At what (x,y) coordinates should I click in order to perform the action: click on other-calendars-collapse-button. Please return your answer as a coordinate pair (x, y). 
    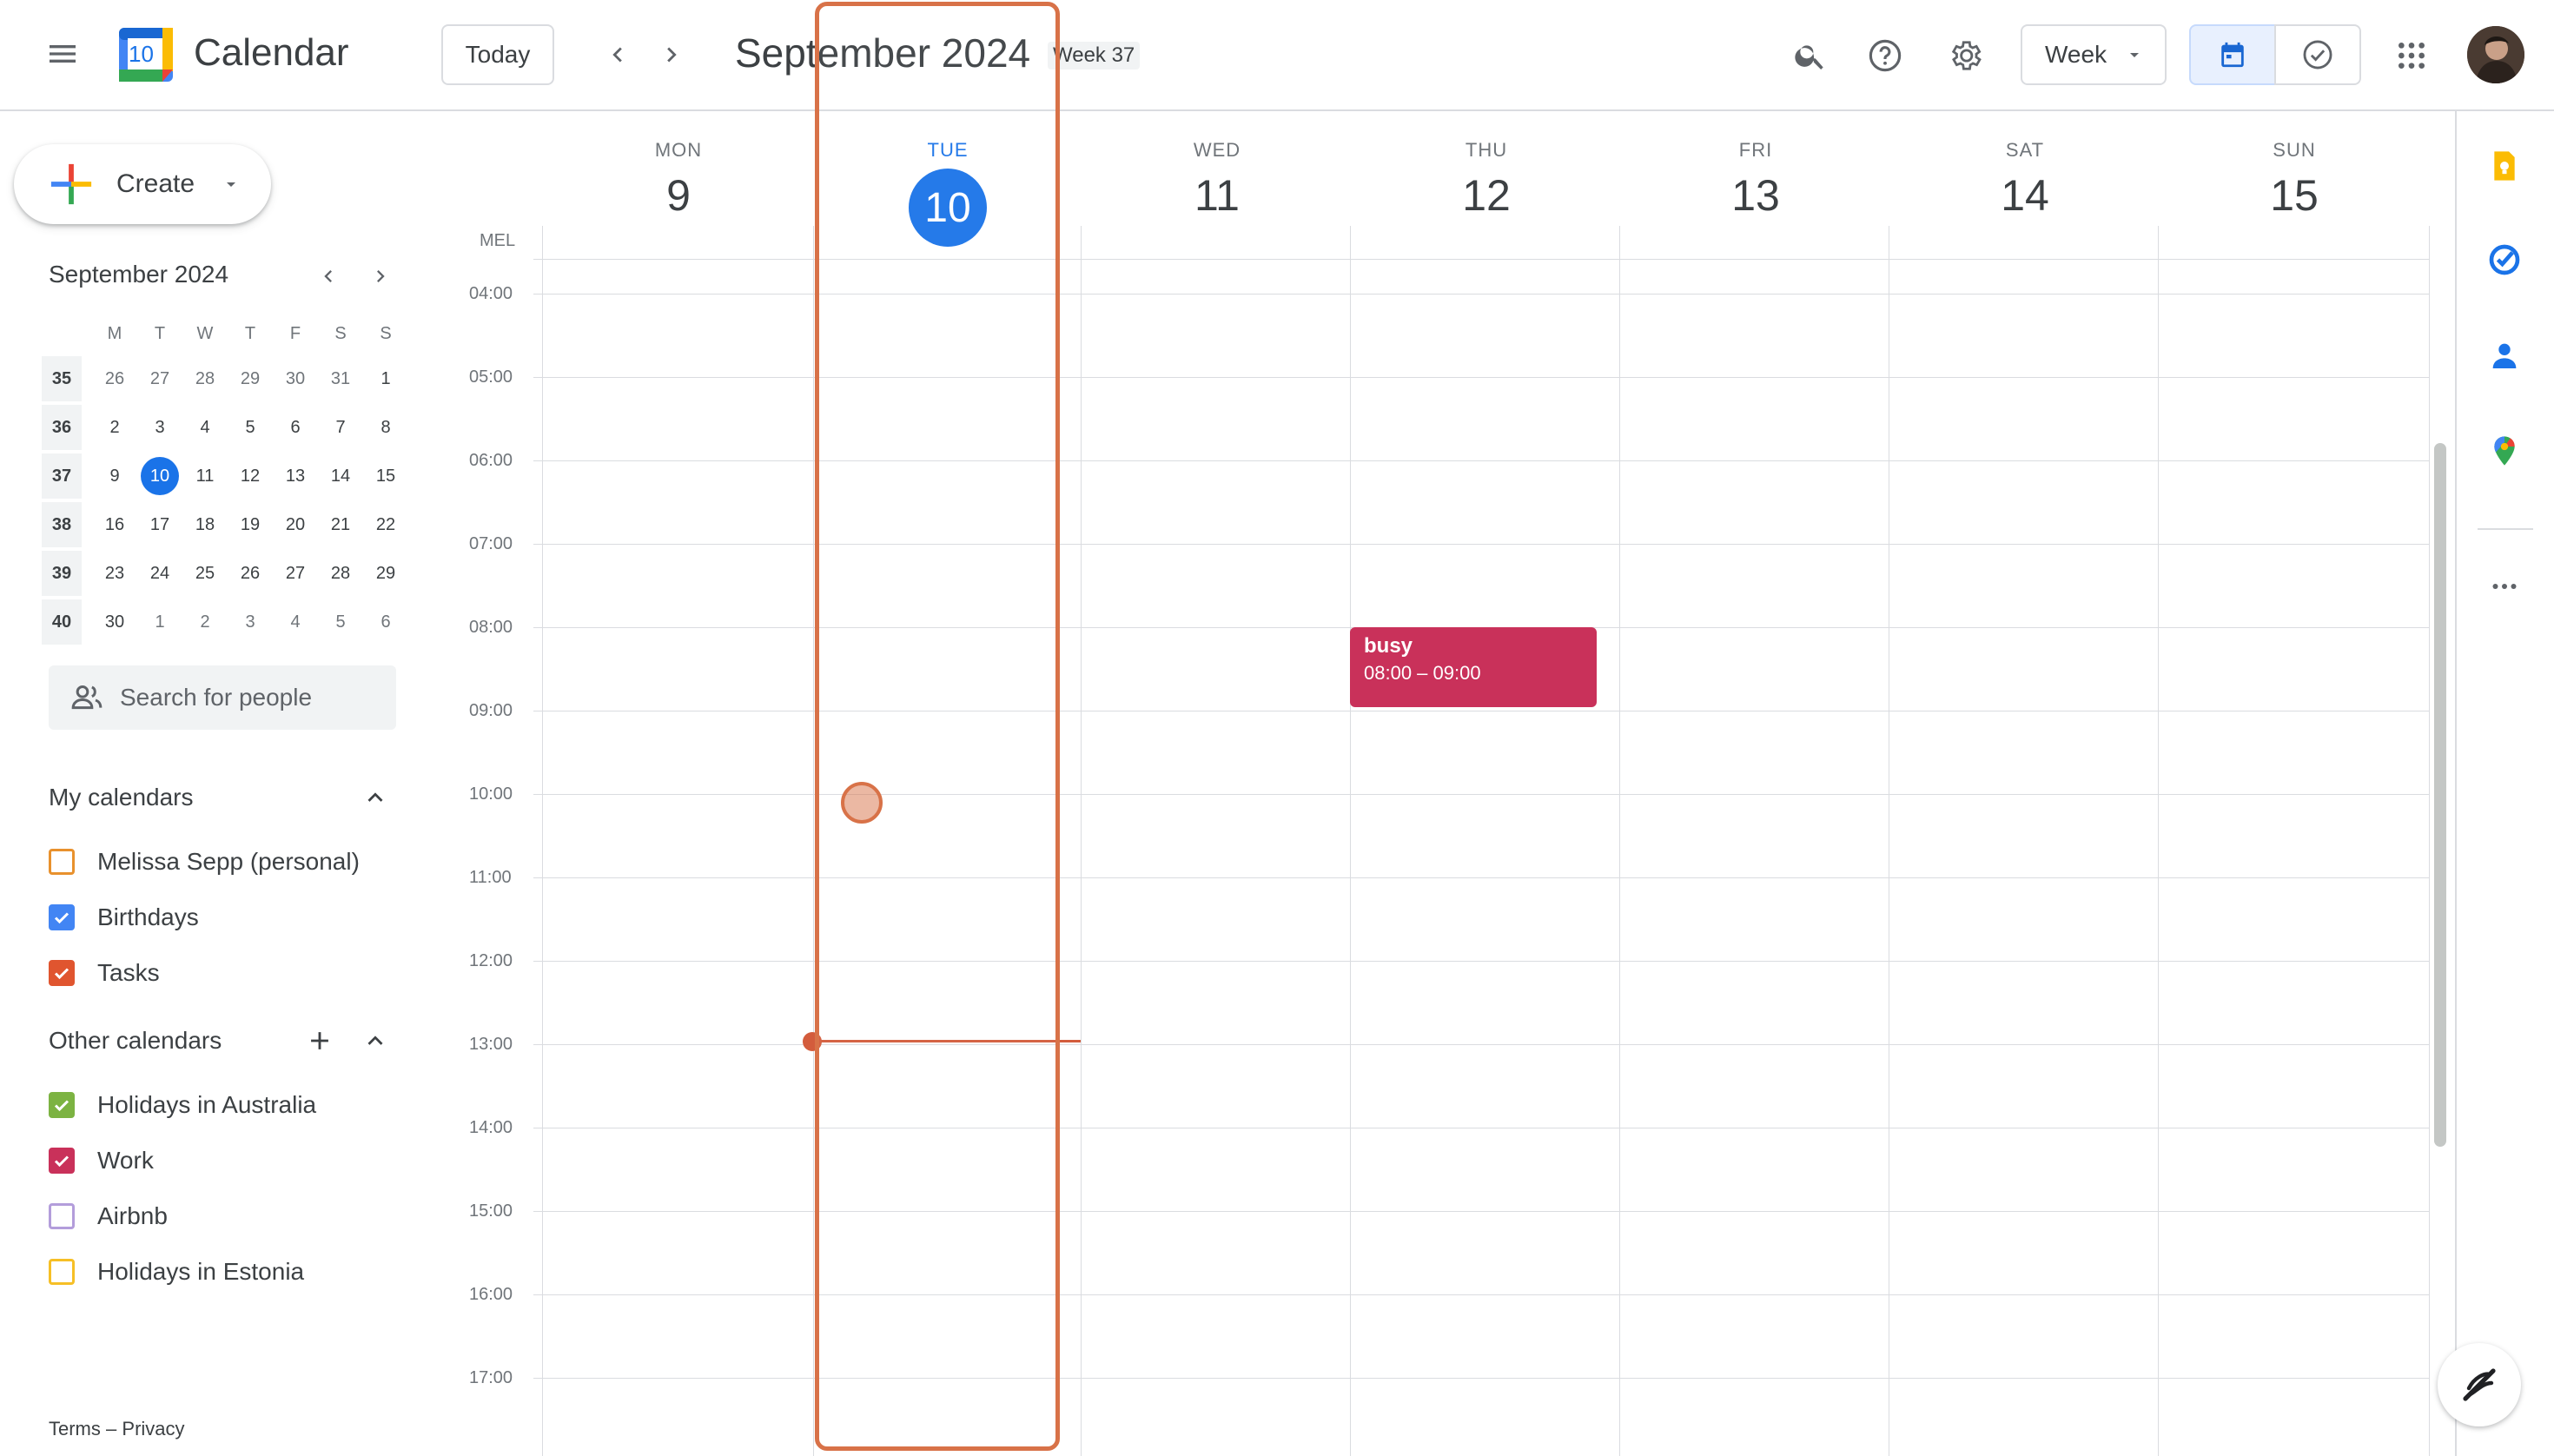
    Looking at the image, I should click on (375, 1041).